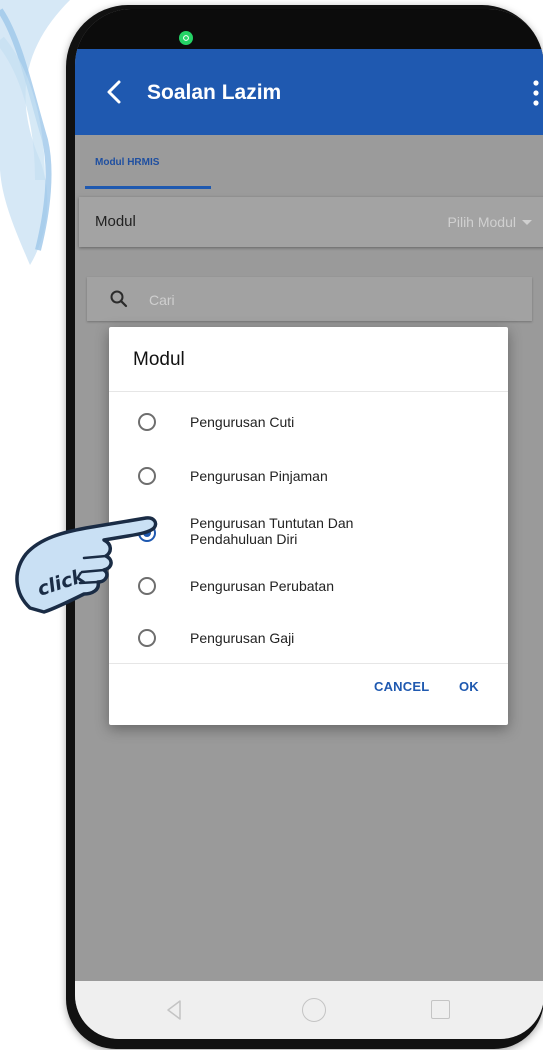 The width and height of the screenshot is (543, 1050). What do you see at coordinates (308, 422) in the screenshot?
I see `option-pengurusan-cuti: Pengurusan Cuti` at bounding box center [308, 422].